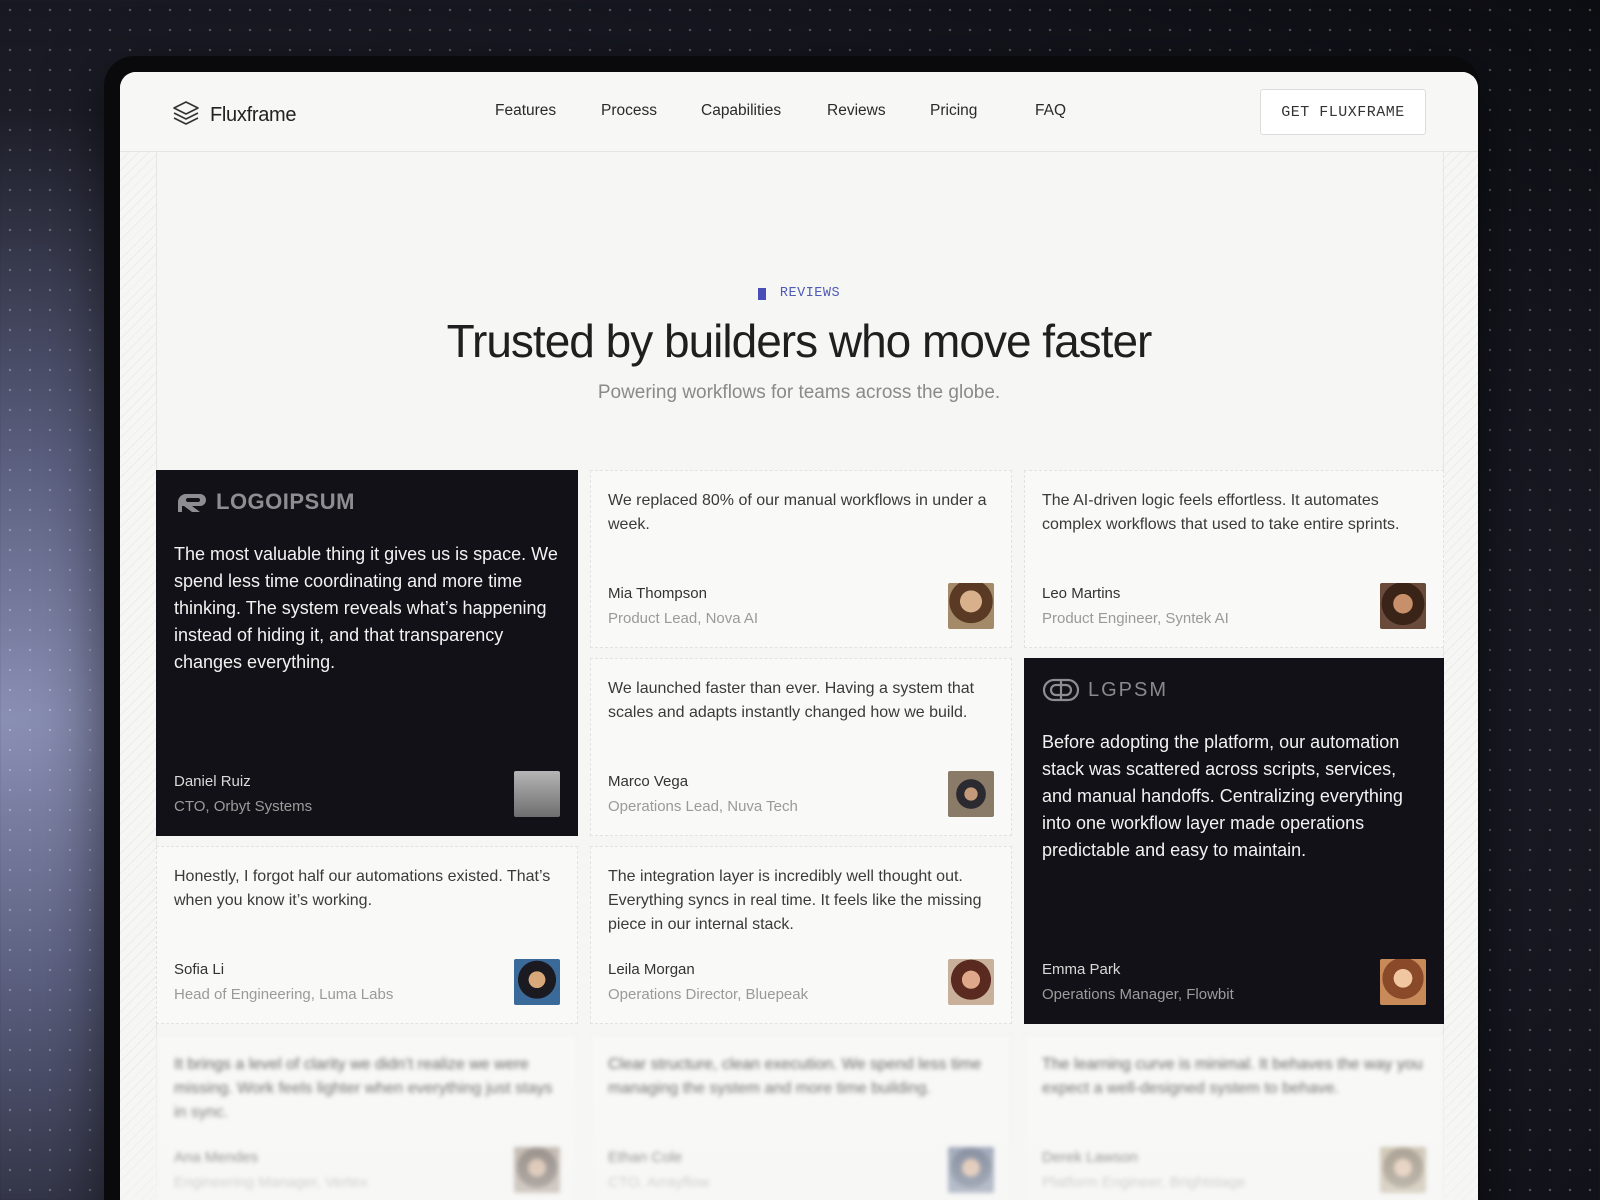  What do you see at coordinates (284, 994) in the screenshot?
I see `author-role: Head of Engineering, Luma Labs` at bounding box center [284, 994].